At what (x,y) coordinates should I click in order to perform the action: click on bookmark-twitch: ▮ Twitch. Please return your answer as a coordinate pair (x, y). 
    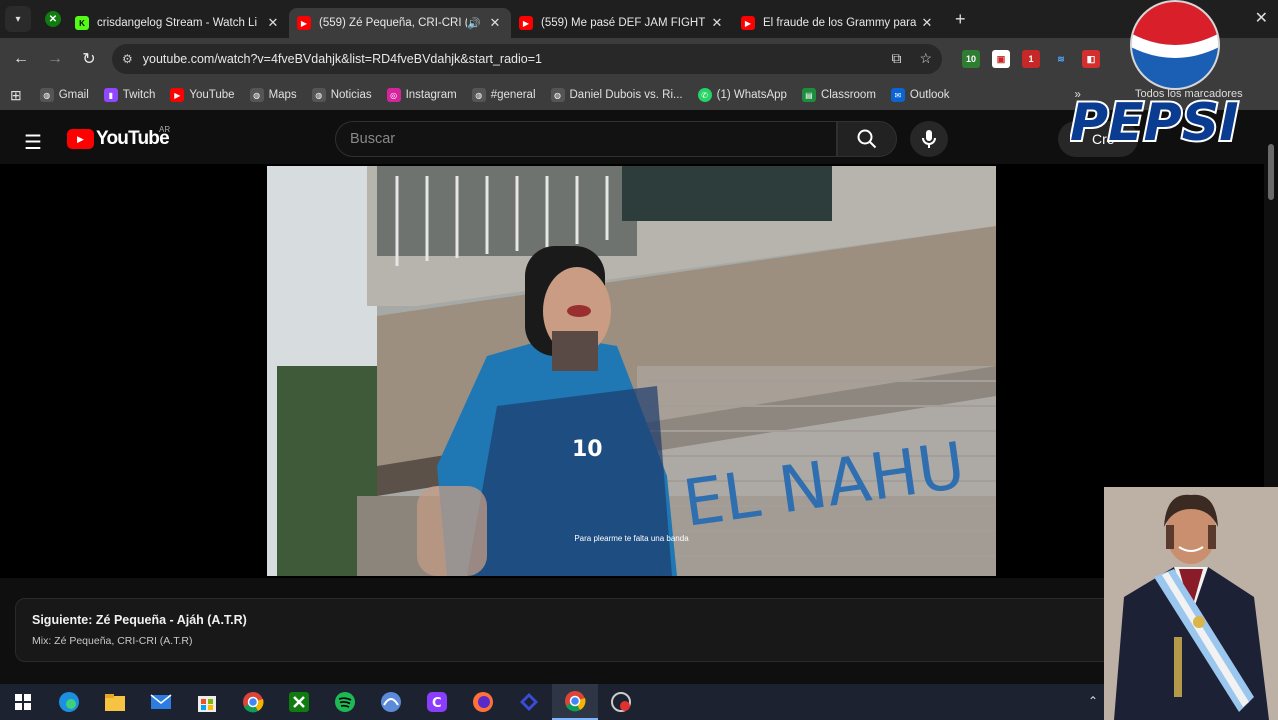
    Looking at the image, I should click on (129, 95).